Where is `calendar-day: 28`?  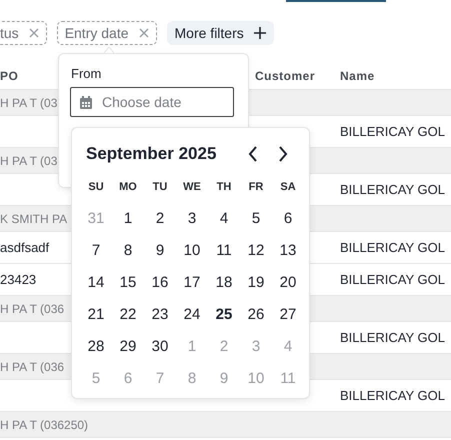 calendar-day: 28 is located at coordinates (96, 346).